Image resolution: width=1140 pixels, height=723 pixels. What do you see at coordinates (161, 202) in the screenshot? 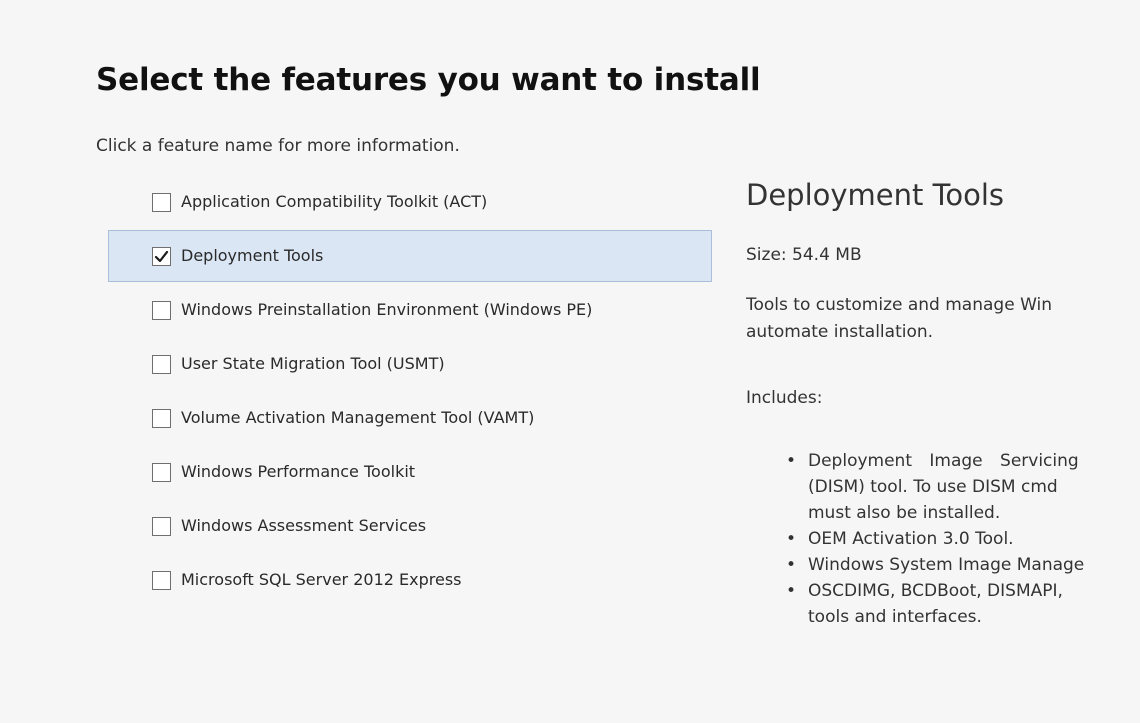
I see `checkbox-act` at bounding box center [161, 202].